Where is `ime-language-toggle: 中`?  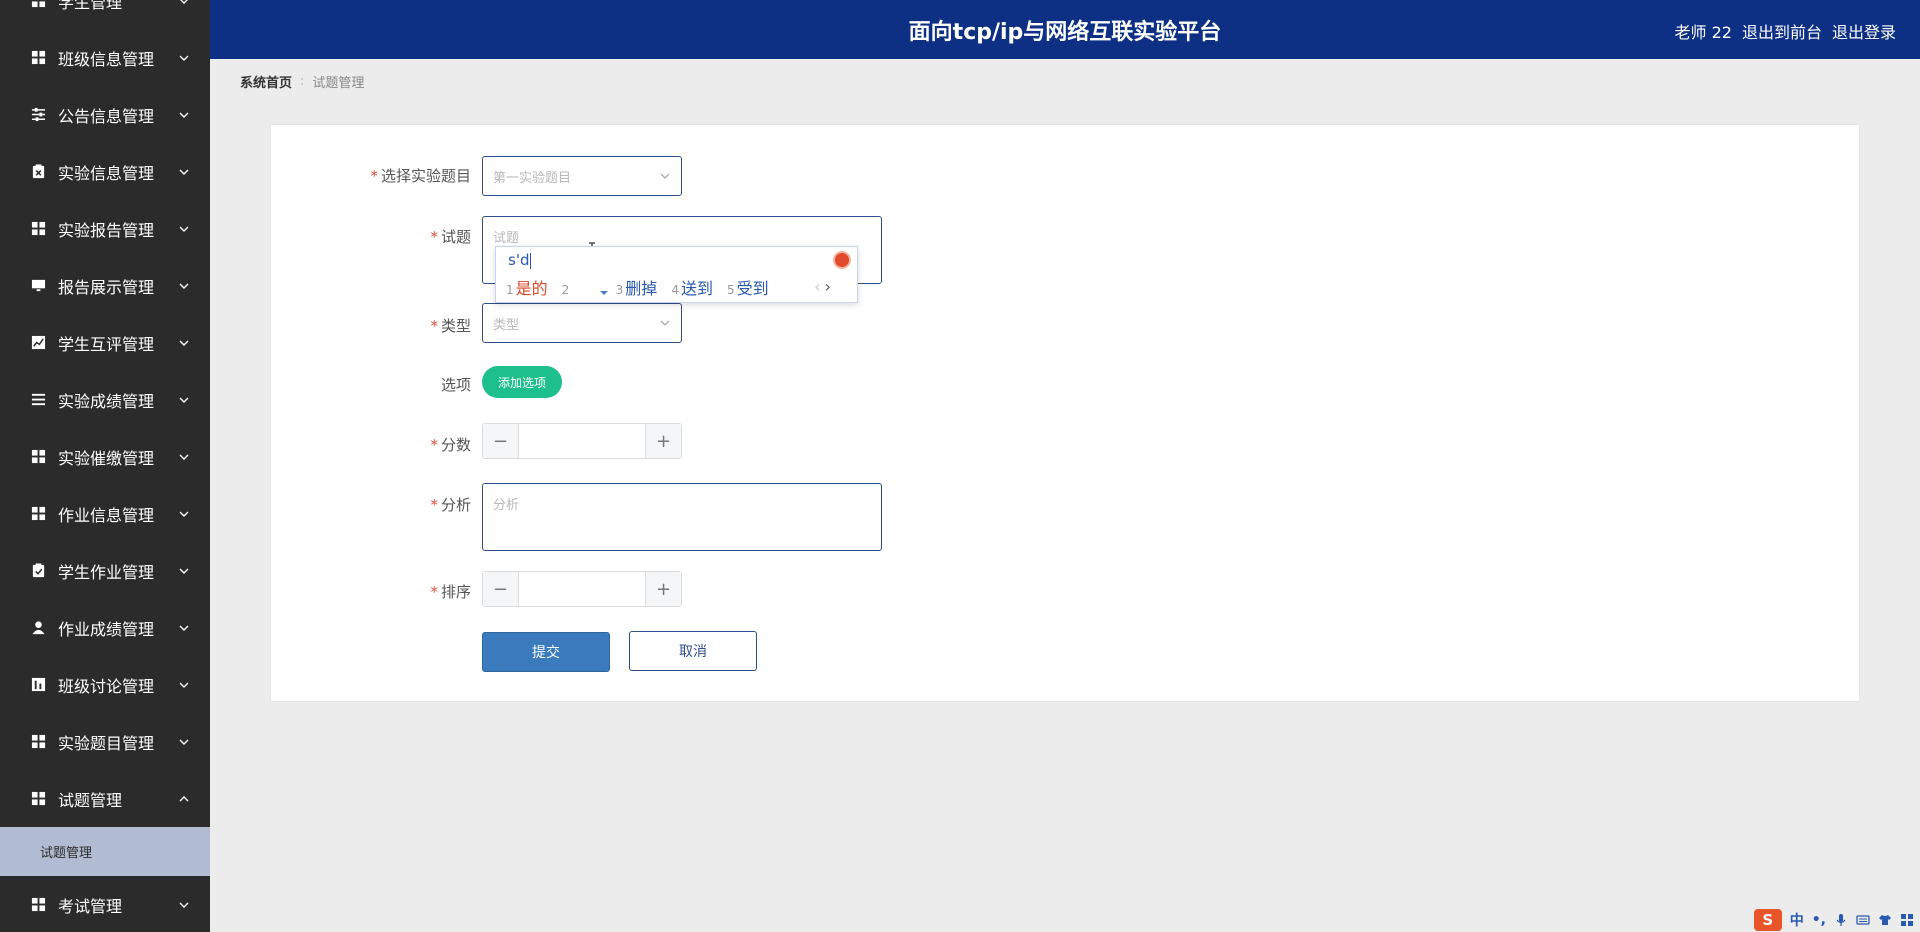 ime-language-toggle: 中 is located at coordinates (1797, 920).